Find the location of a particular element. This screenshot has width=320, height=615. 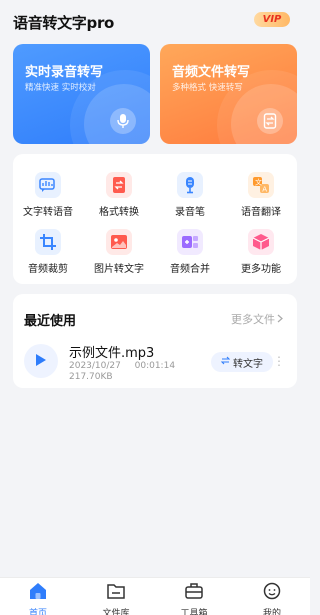

tool-label: 录音笔 is located at coordinates (190, 212).